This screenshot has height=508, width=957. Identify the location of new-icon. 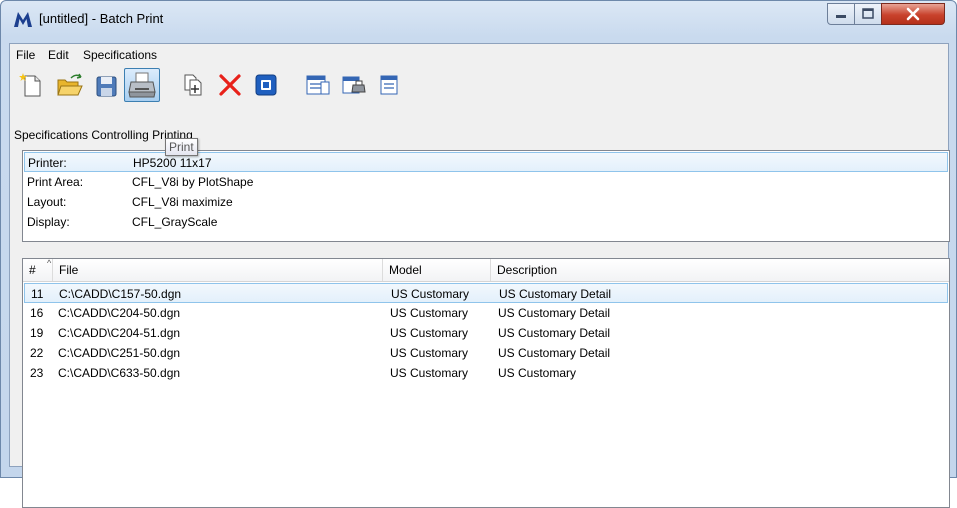
(30, 85).